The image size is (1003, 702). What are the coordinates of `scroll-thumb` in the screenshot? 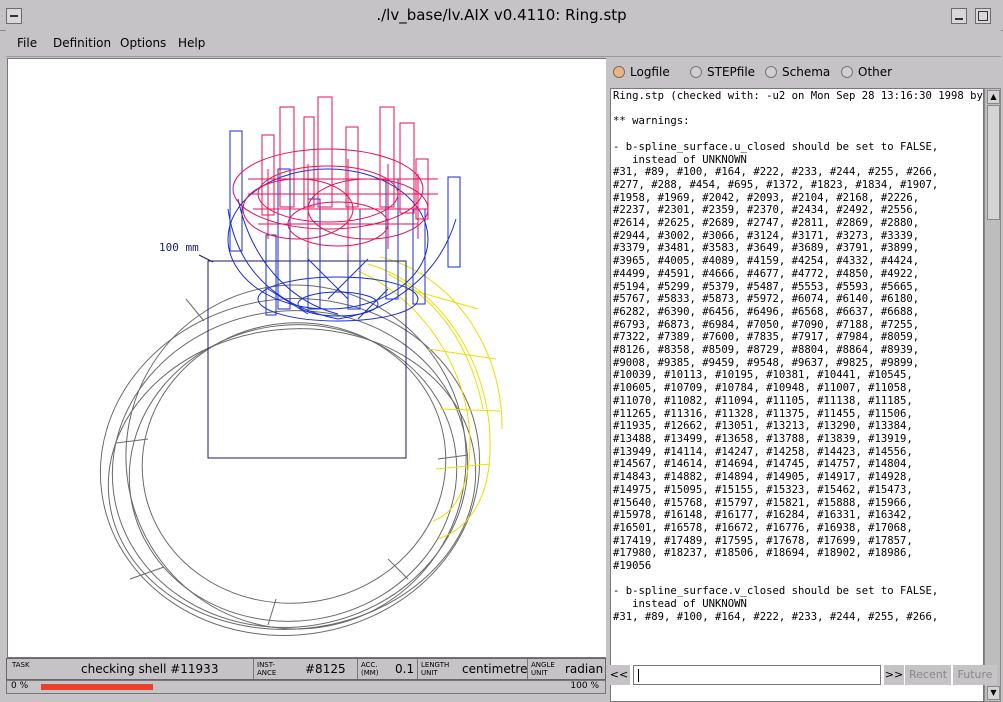 It's located at (993, 162).